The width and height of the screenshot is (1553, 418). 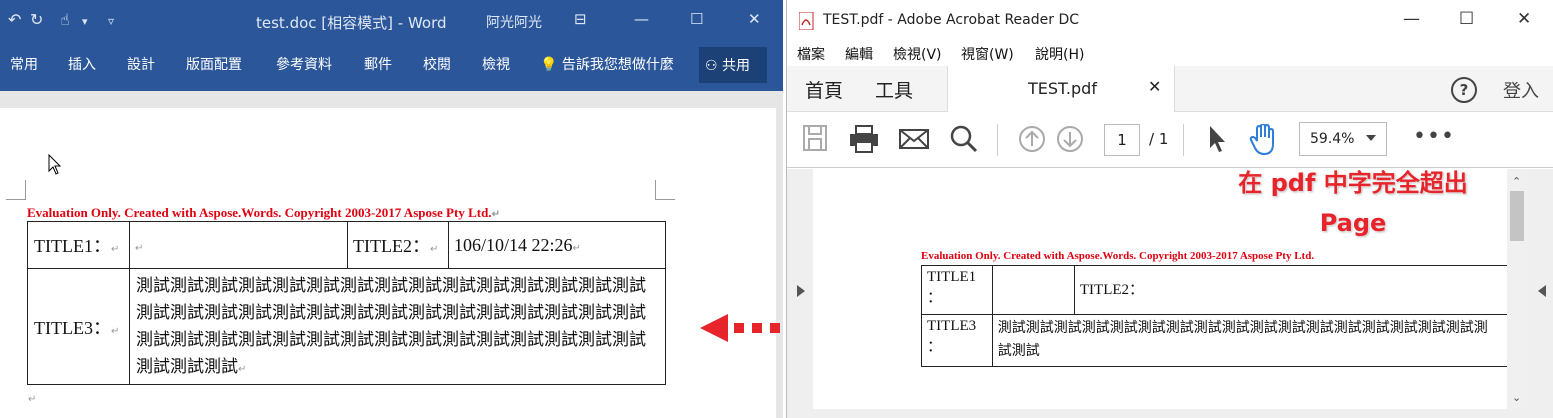 What do you see at coordinates (859, 54) in the screenshot?
I see `menu-edit: 編輯` at bounding box center [859, 54].